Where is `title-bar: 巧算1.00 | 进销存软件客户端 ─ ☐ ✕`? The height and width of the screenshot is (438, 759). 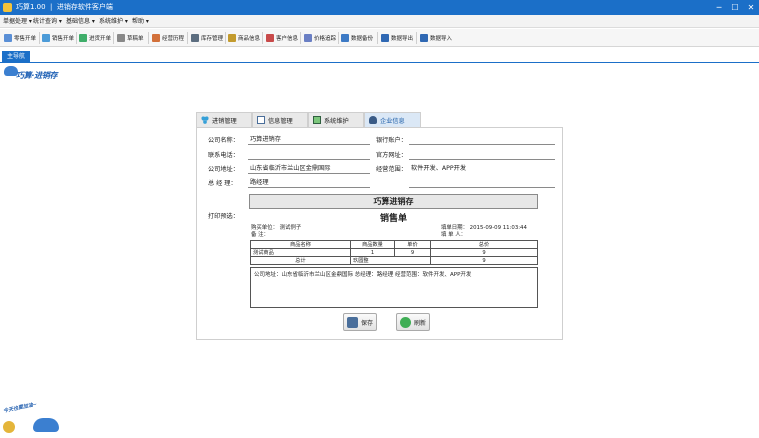 title-bar: 巧算1.00 | 进销存软件客户端 ─ ☐ ✕ is located at coordinates (379, 7).